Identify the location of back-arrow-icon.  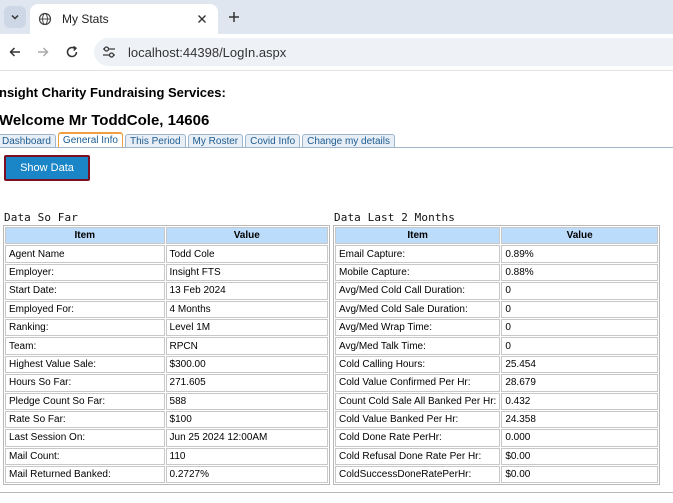
(15, 52).